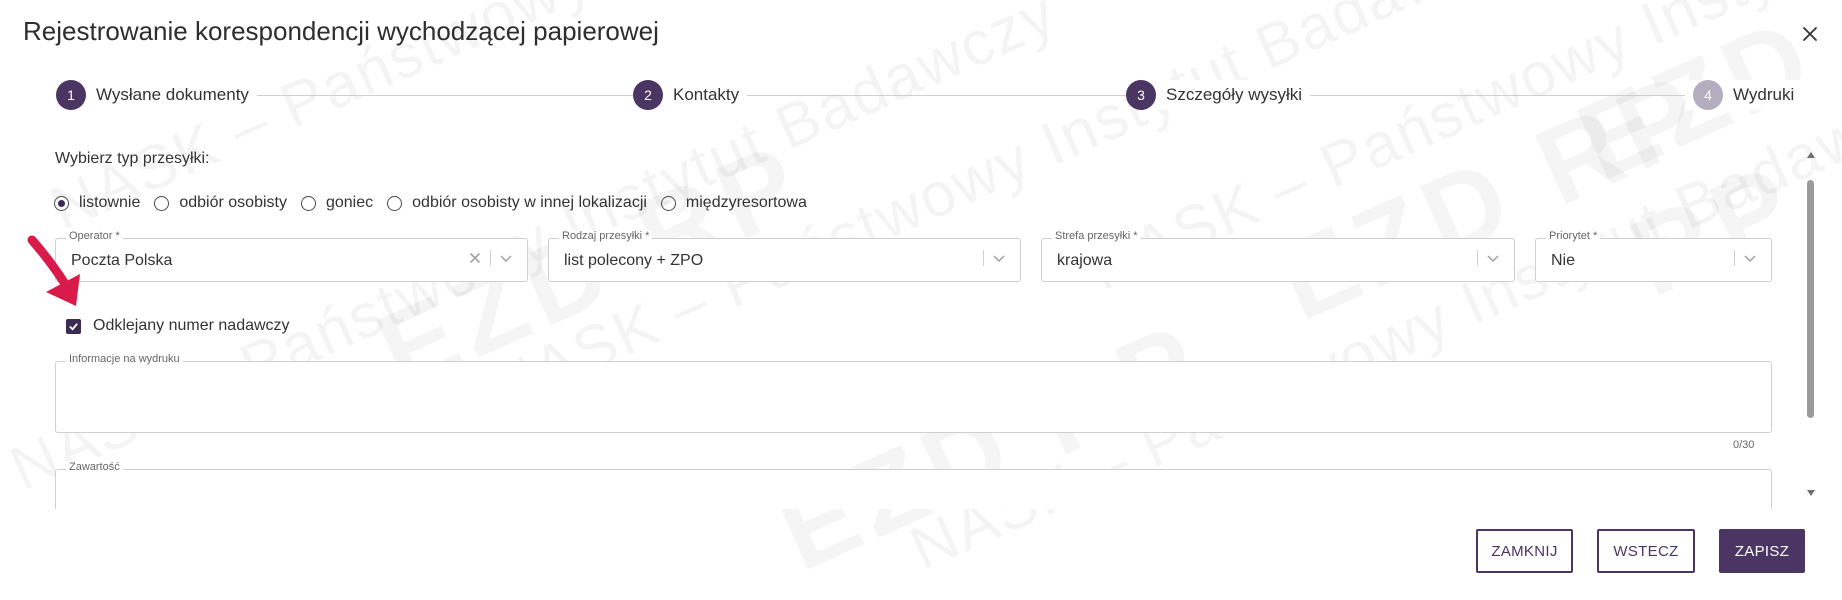 This screenshot has height=600, width=1842. I want to click on shipment-type-label: Wybierz typ przesyłki:, so click(132, 158).